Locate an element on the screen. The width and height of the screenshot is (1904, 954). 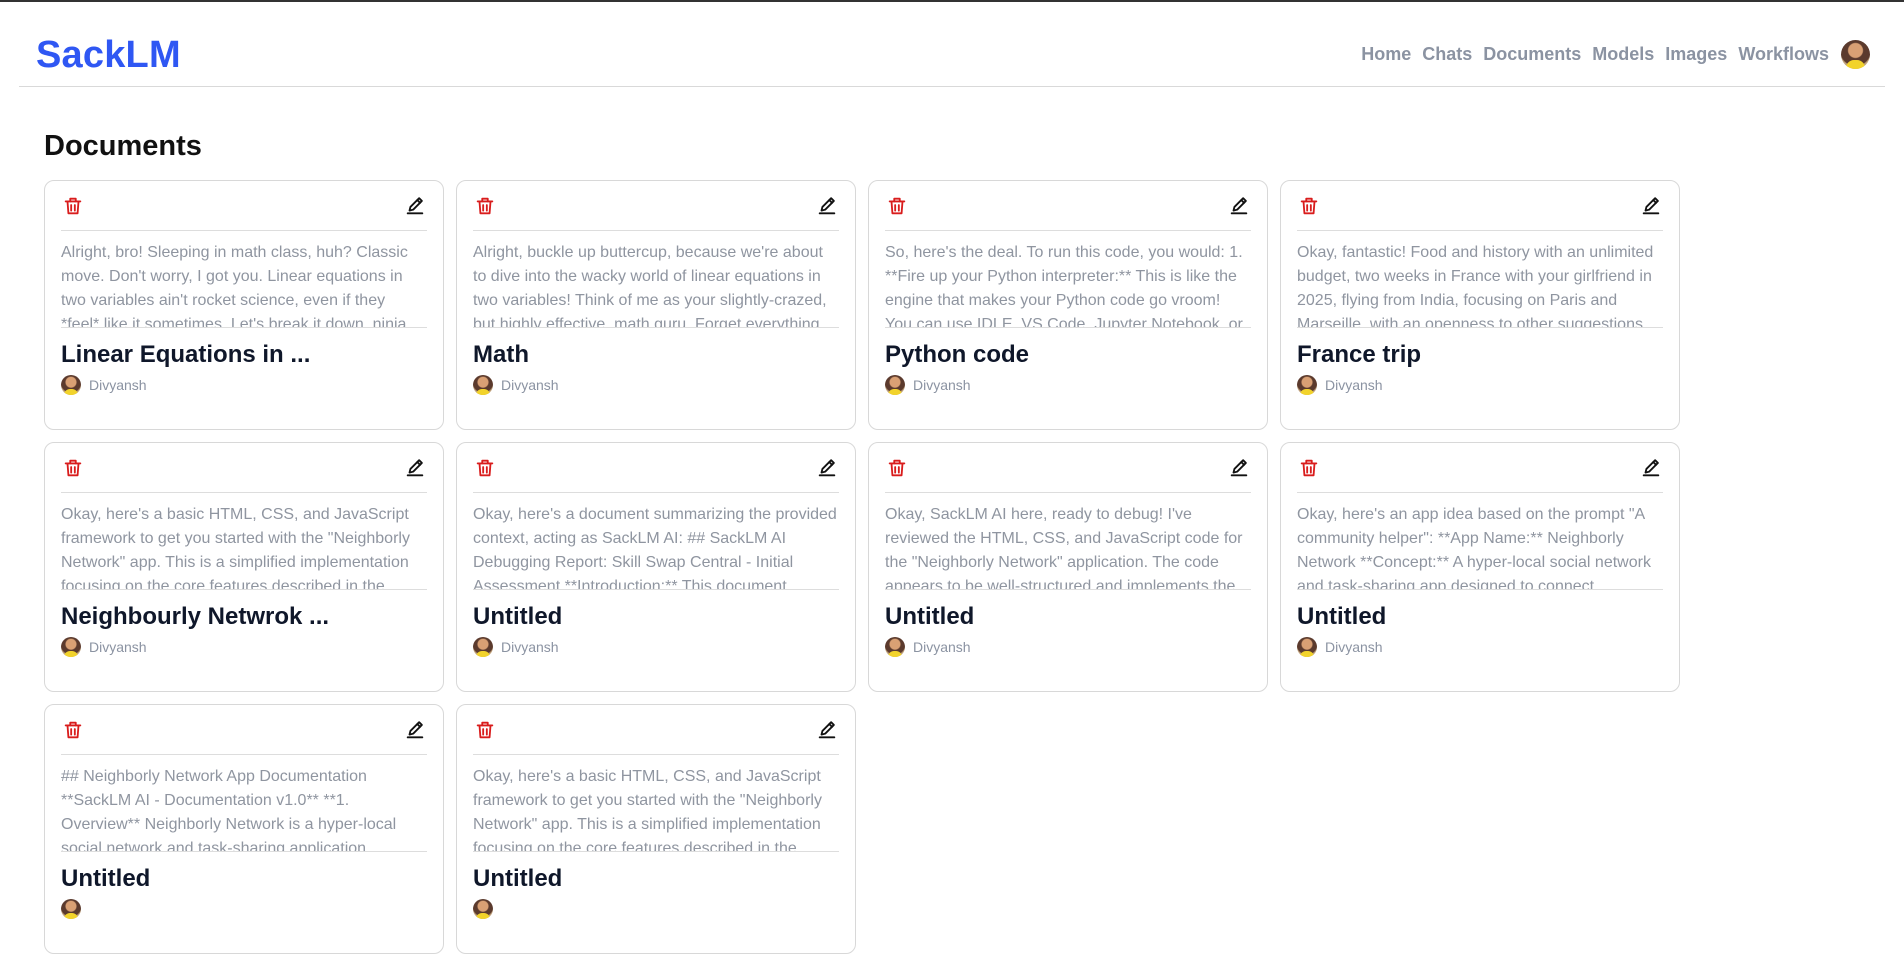
nav-chats: Chats is located at coordinates (1447, 54).